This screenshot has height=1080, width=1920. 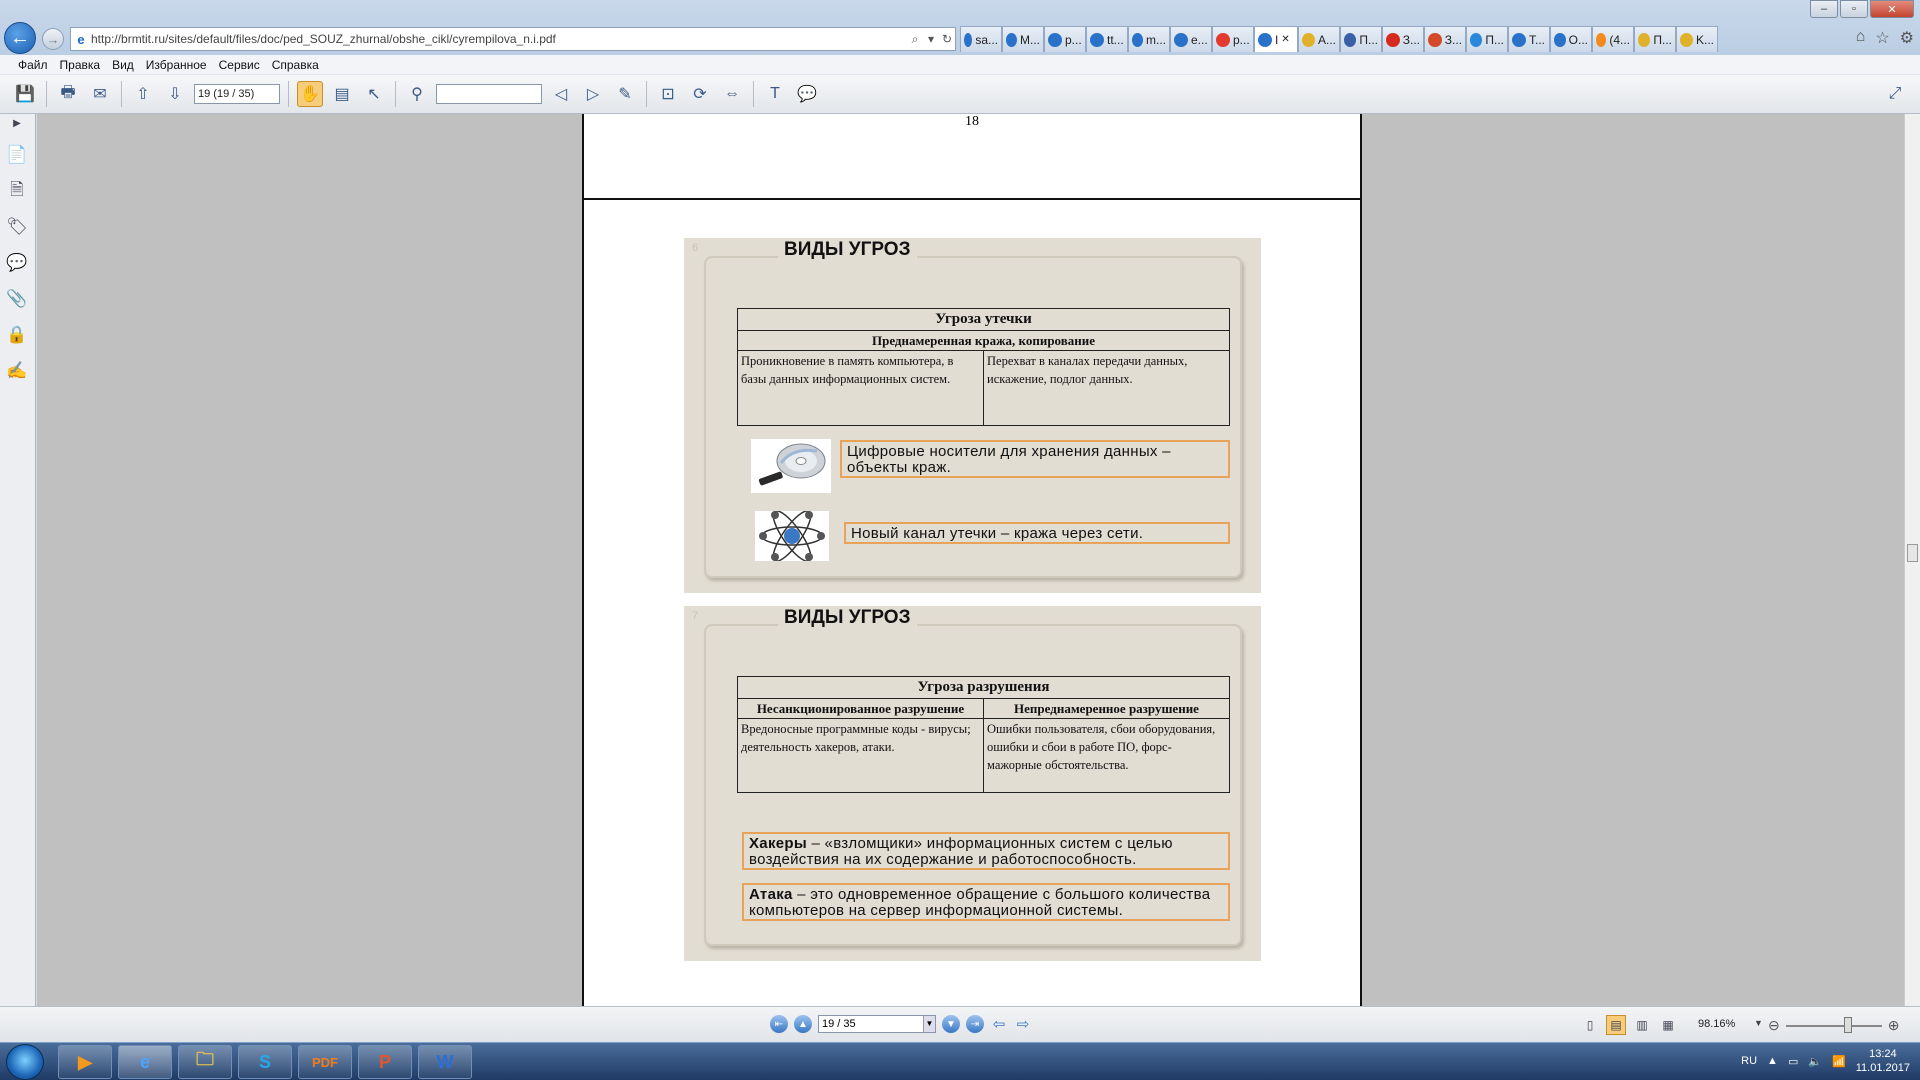 What do you see at coordinates (1716, 1024) in the screenshot?
I see `zoom-level: 98.16%` at bounding box center [1716, 1024].